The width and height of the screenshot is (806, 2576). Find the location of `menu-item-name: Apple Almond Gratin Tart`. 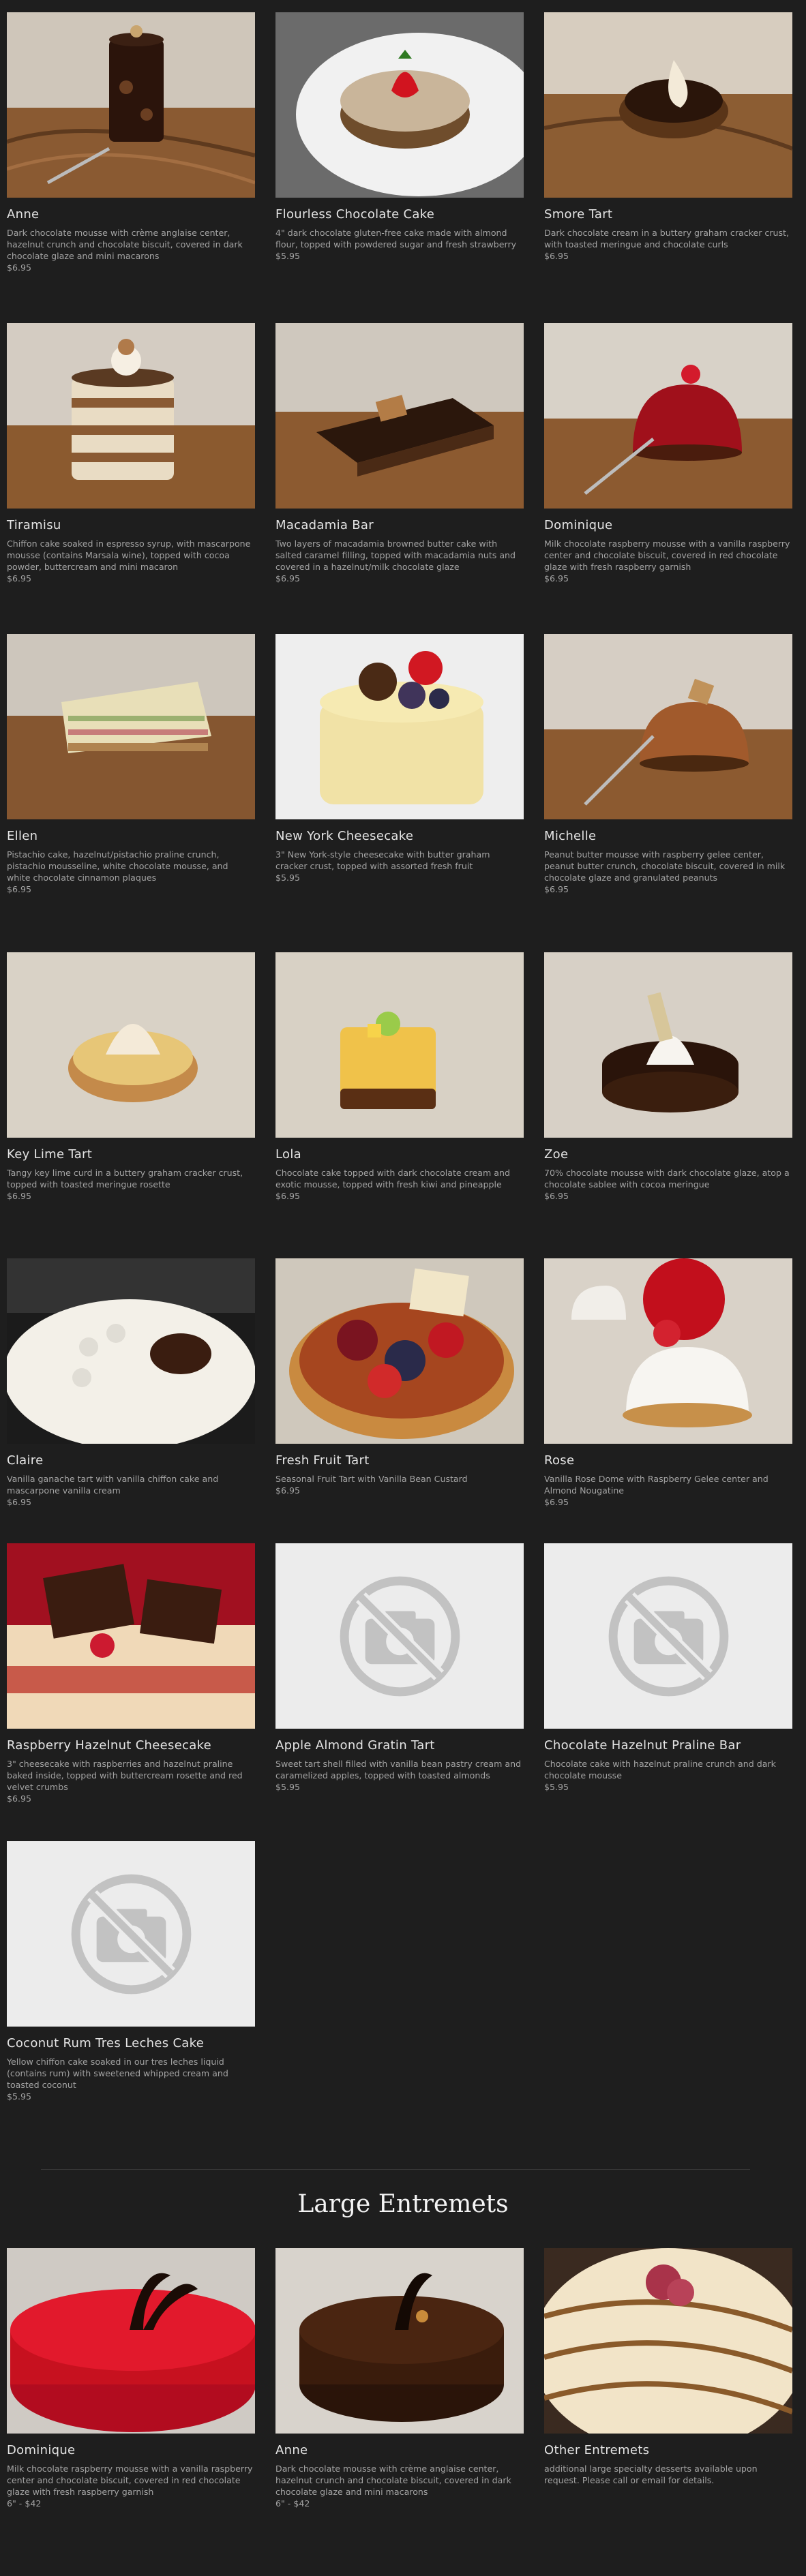

menu-item-name: Apple Almond Gratin Tart is located at coordinates (355, 1745).